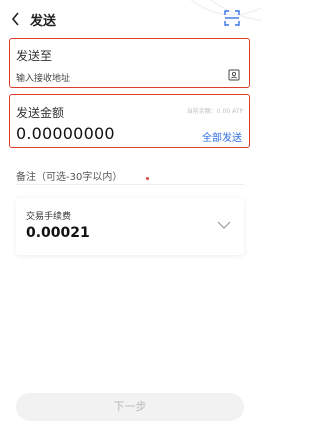 This screenshot has height=425, width=320. I want to click on remark-input: 备注（可选-30字以内）, so click(69, 175).